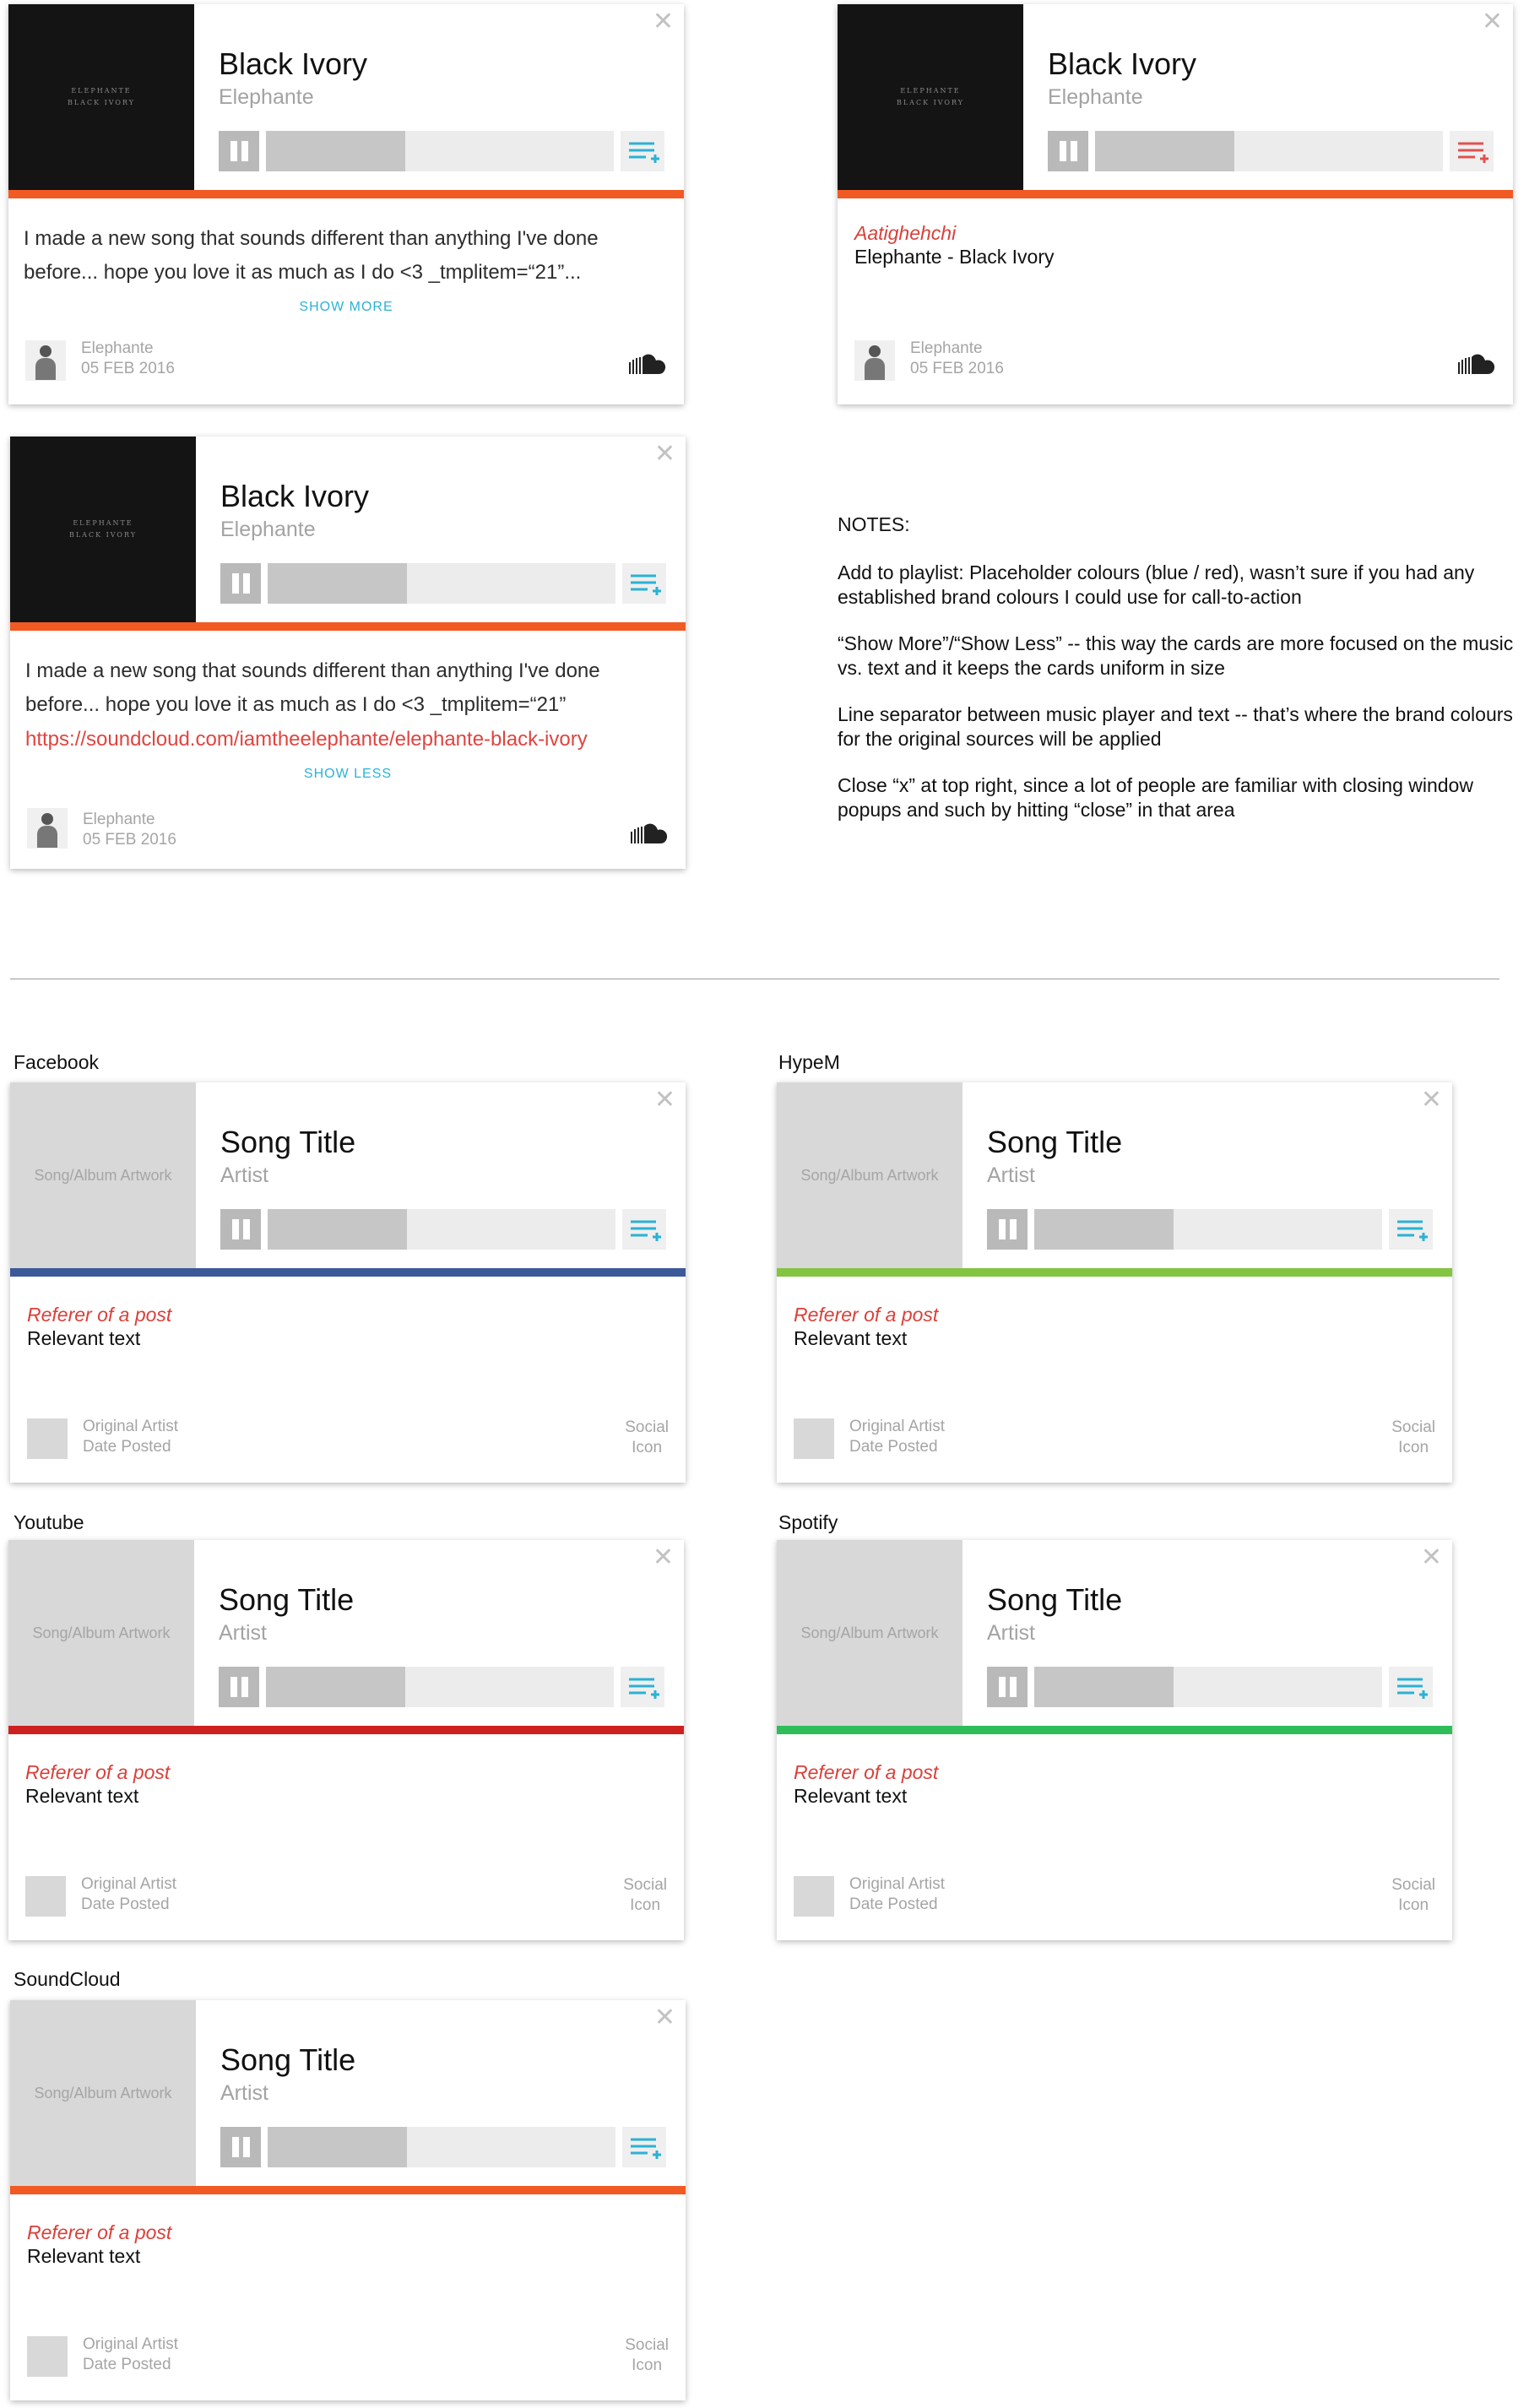  What do you see at coordinates (954, 257) in the screenshot?
I see `relevant-text: Elephante - Black Ivory` at bounding box center [954, 257].